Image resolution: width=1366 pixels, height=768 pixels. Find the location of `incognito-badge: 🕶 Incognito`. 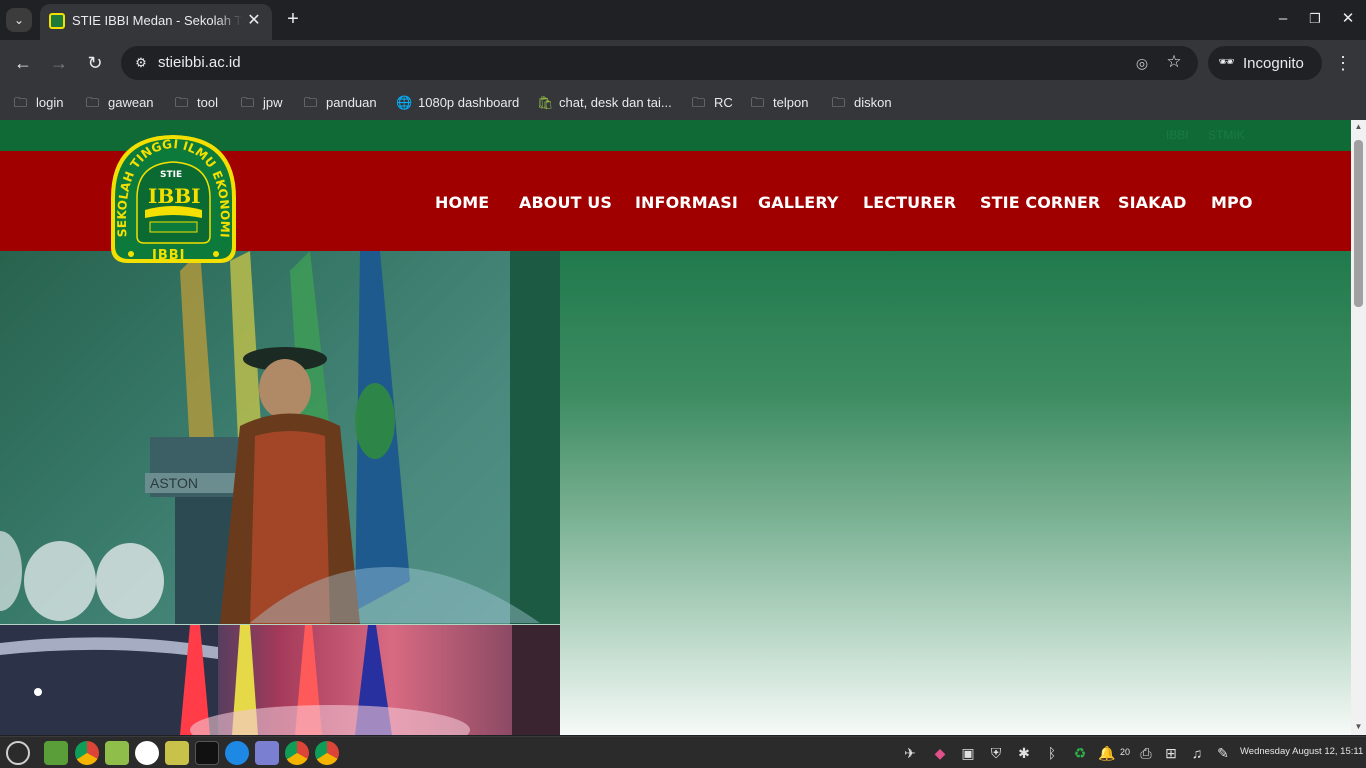

incognito-badge: 🕶 Incognito is located at coordinates (1265, 63).